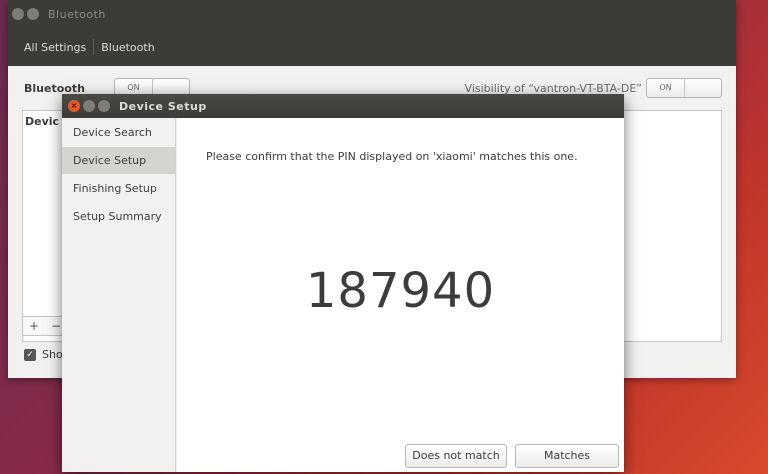 Image resolution: width=768 pixels, height=474 pixels. I want to click on maximize-icon, so click(104, 106).